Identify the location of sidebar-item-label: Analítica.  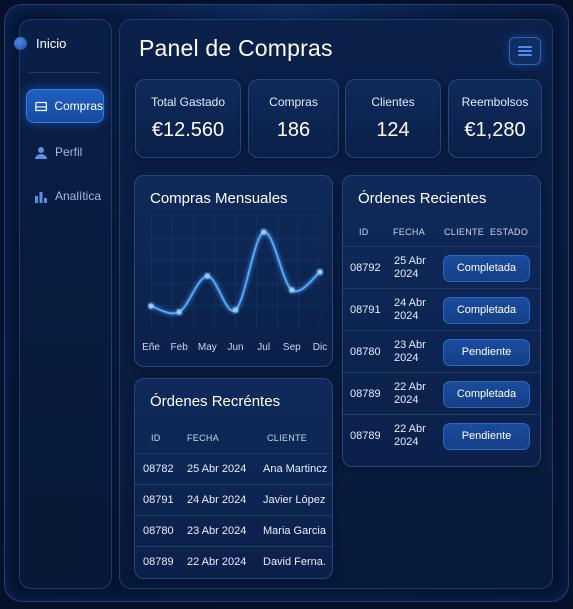
(78, 196).